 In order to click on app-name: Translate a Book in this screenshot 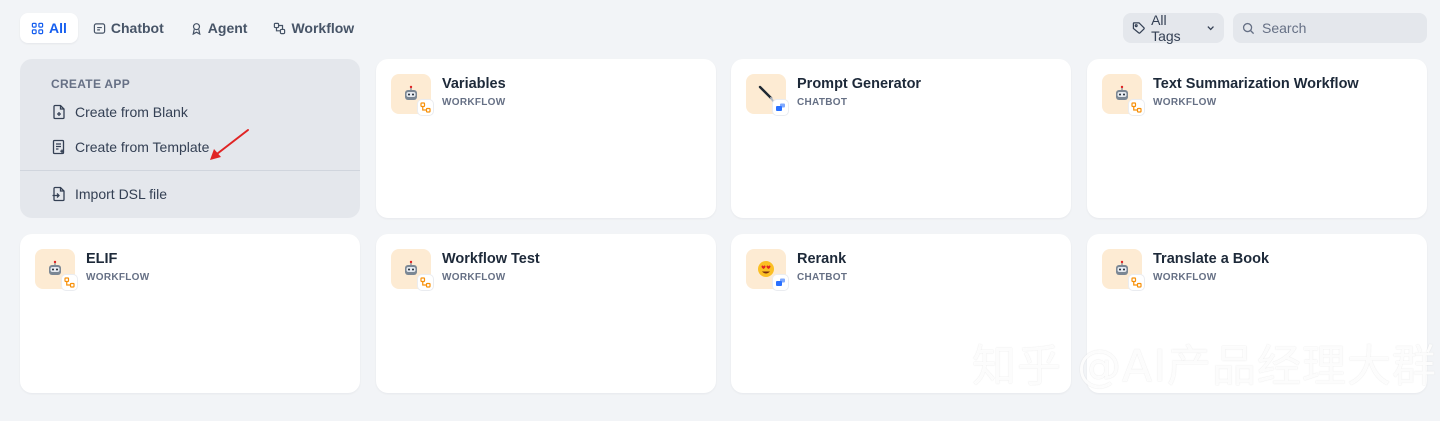, I will do `click(1211, 259)`.